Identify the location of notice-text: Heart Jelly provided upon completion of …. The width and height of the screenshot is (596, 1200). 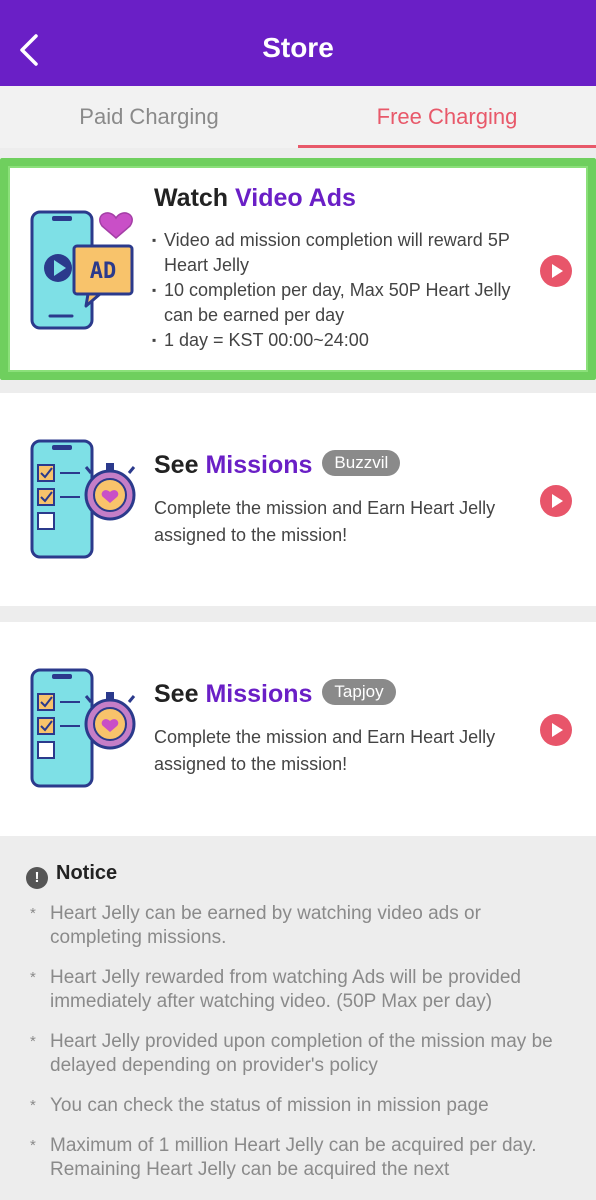
(301, 1053).